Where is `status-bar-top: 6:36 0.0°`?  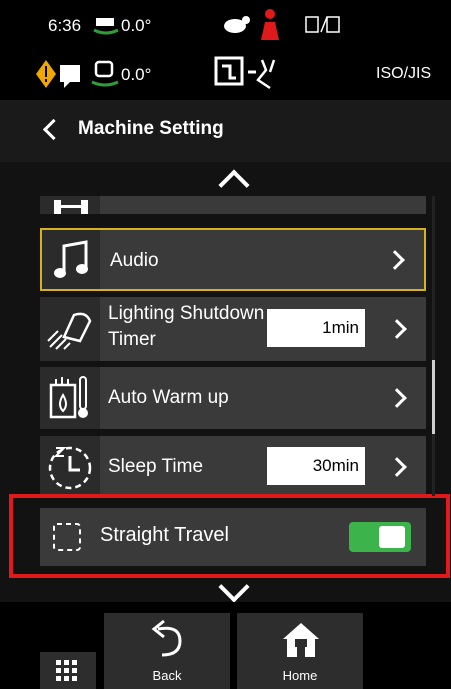 status-bar-top: 6:36 0.0° is located at coordinates (225, 26).